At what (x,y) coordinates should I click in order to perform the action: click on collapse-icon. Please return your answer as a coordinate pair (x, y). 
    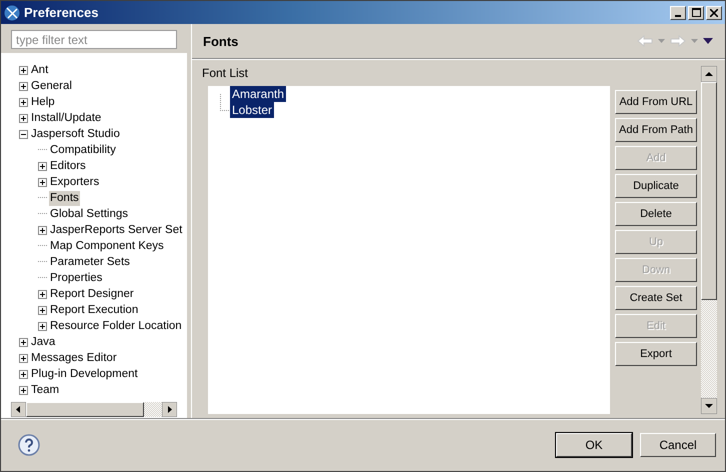
    Looking at the image, I should click on (23, 134).